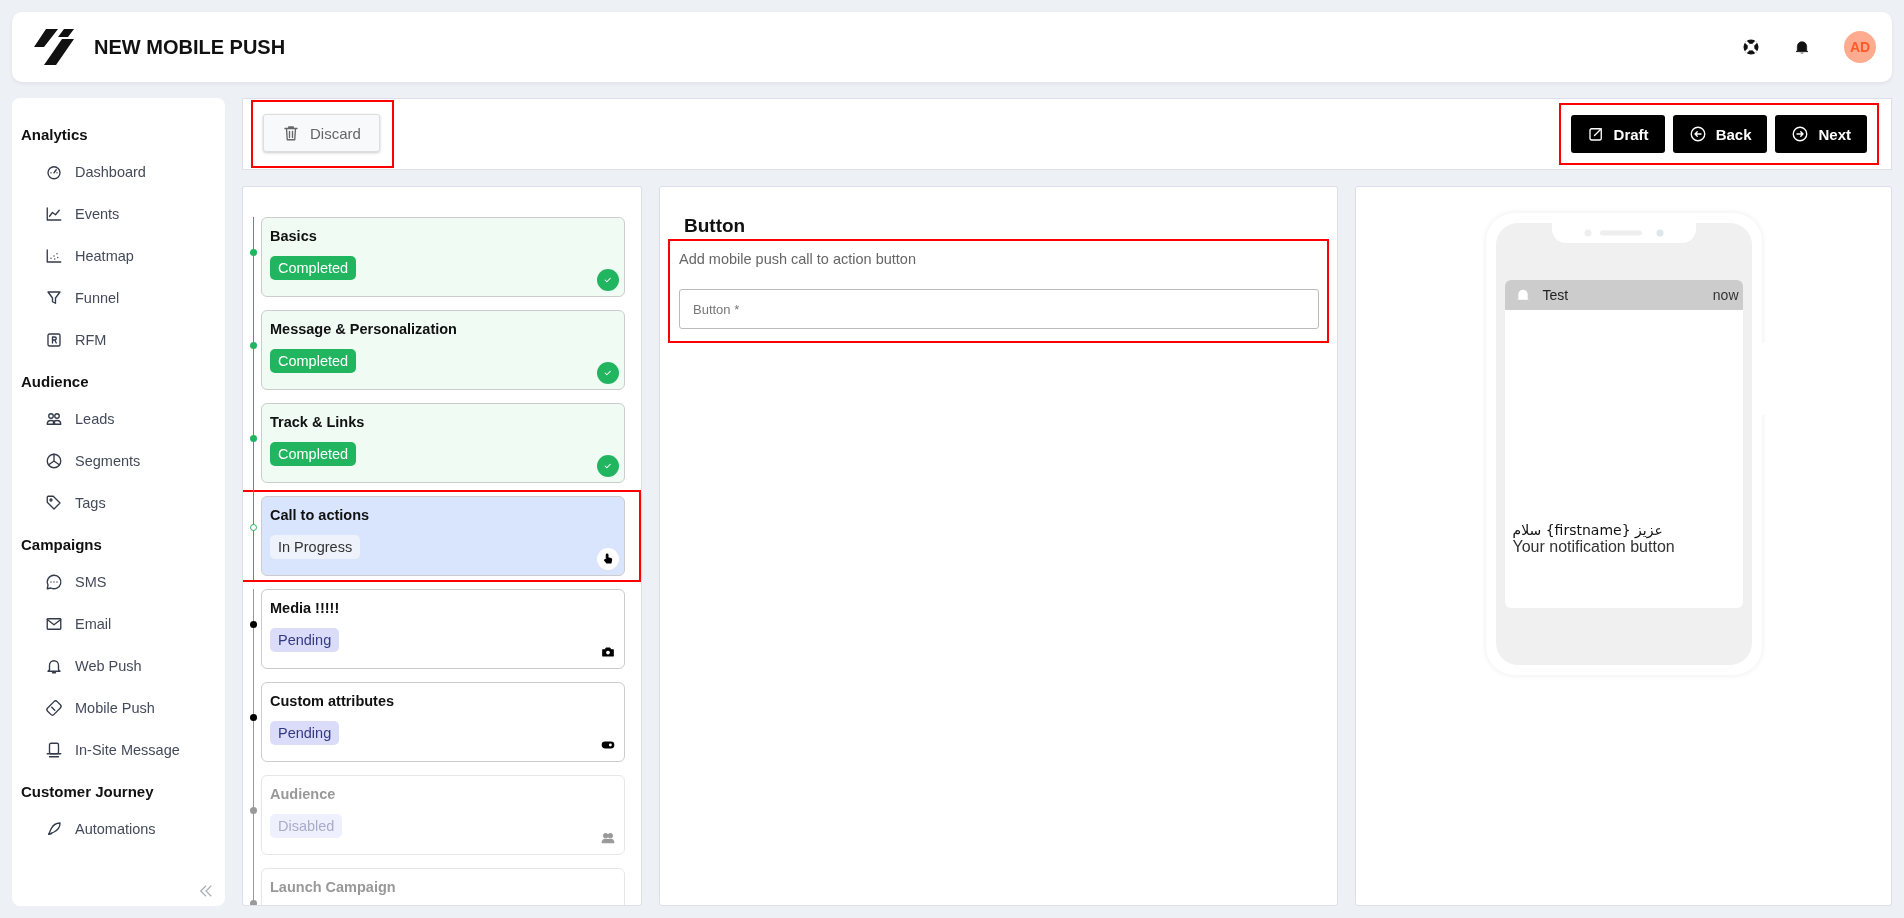  What do you see at coordinates (608, 652) in the screenshot?
I see `camera-icon` at bounding box center [608, 652].